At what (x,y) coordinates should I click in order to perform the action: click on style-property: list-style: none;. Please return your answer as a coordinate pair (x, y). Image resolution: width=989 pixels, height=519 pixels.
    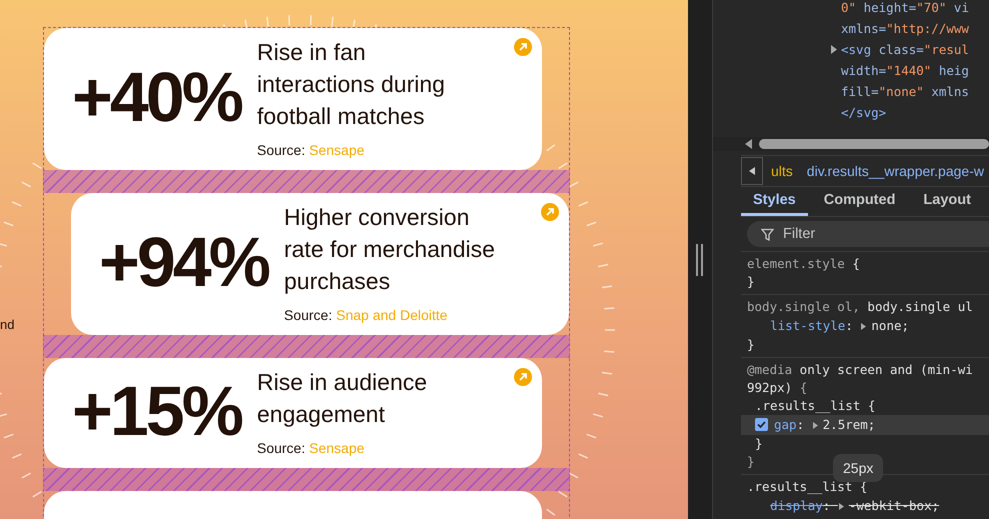
    Looking at the image, I should click on (865, 326).